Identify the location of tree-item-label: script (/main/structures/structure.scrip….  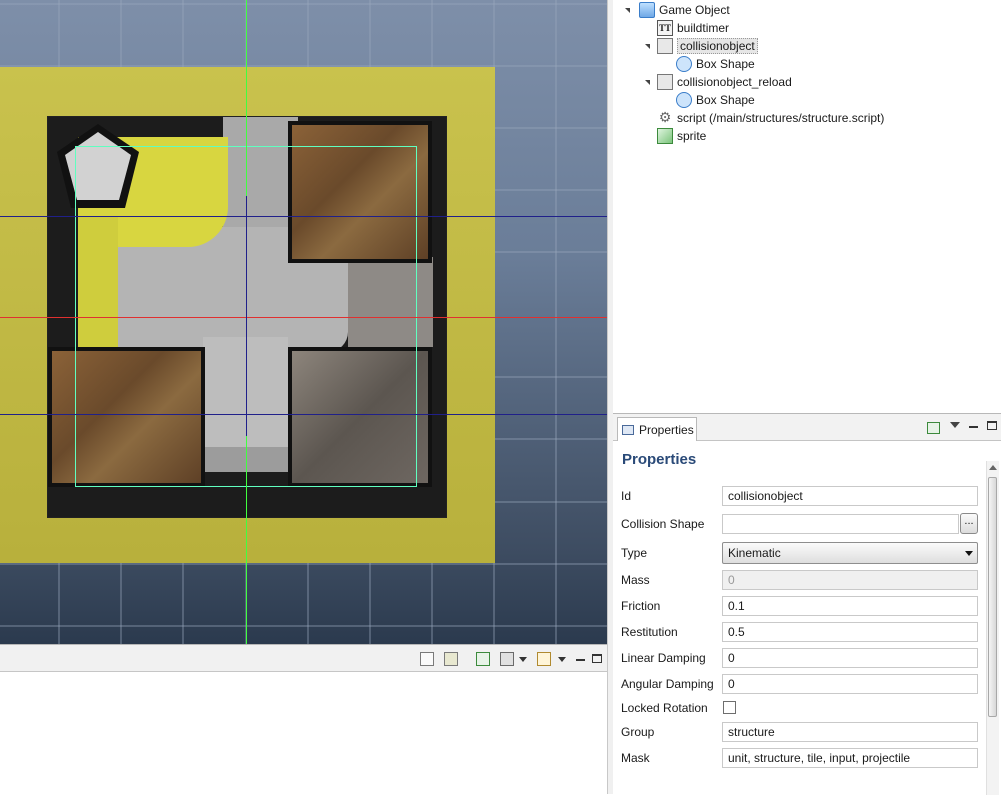
(781, 118).